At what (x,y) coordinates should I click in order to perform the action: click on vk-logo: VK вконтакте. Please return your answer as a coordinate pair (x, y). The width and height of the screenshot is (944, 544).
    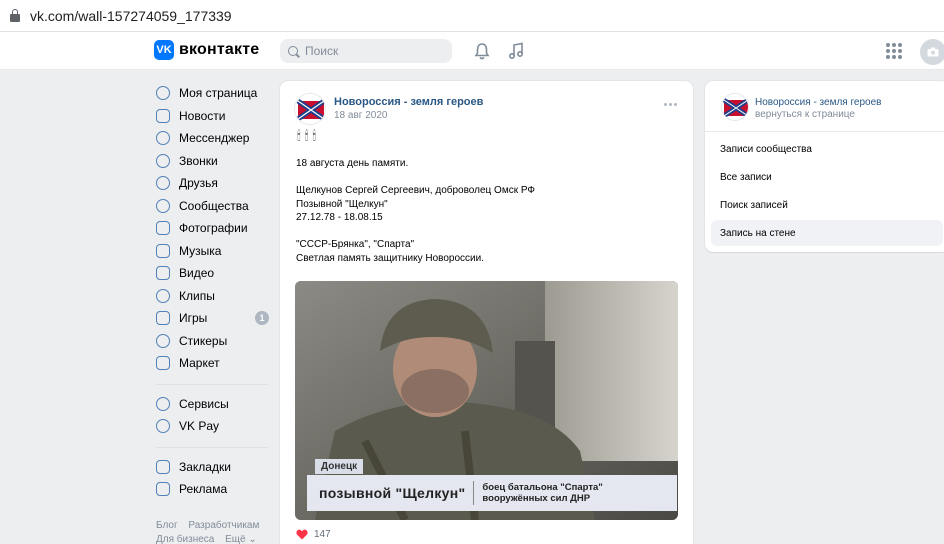
    Looking at the image, I should click on (206, 50).